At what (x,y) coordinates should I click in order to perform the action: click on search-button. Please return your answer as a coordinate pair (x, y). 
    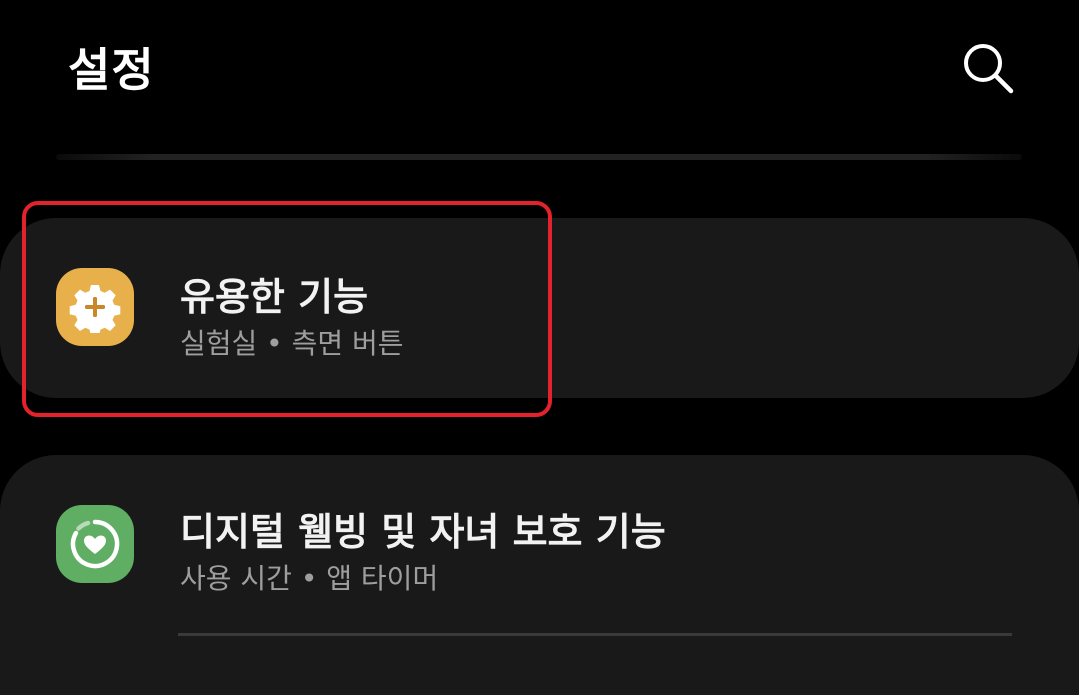
    Looking at the image, I should click on (988, 68).